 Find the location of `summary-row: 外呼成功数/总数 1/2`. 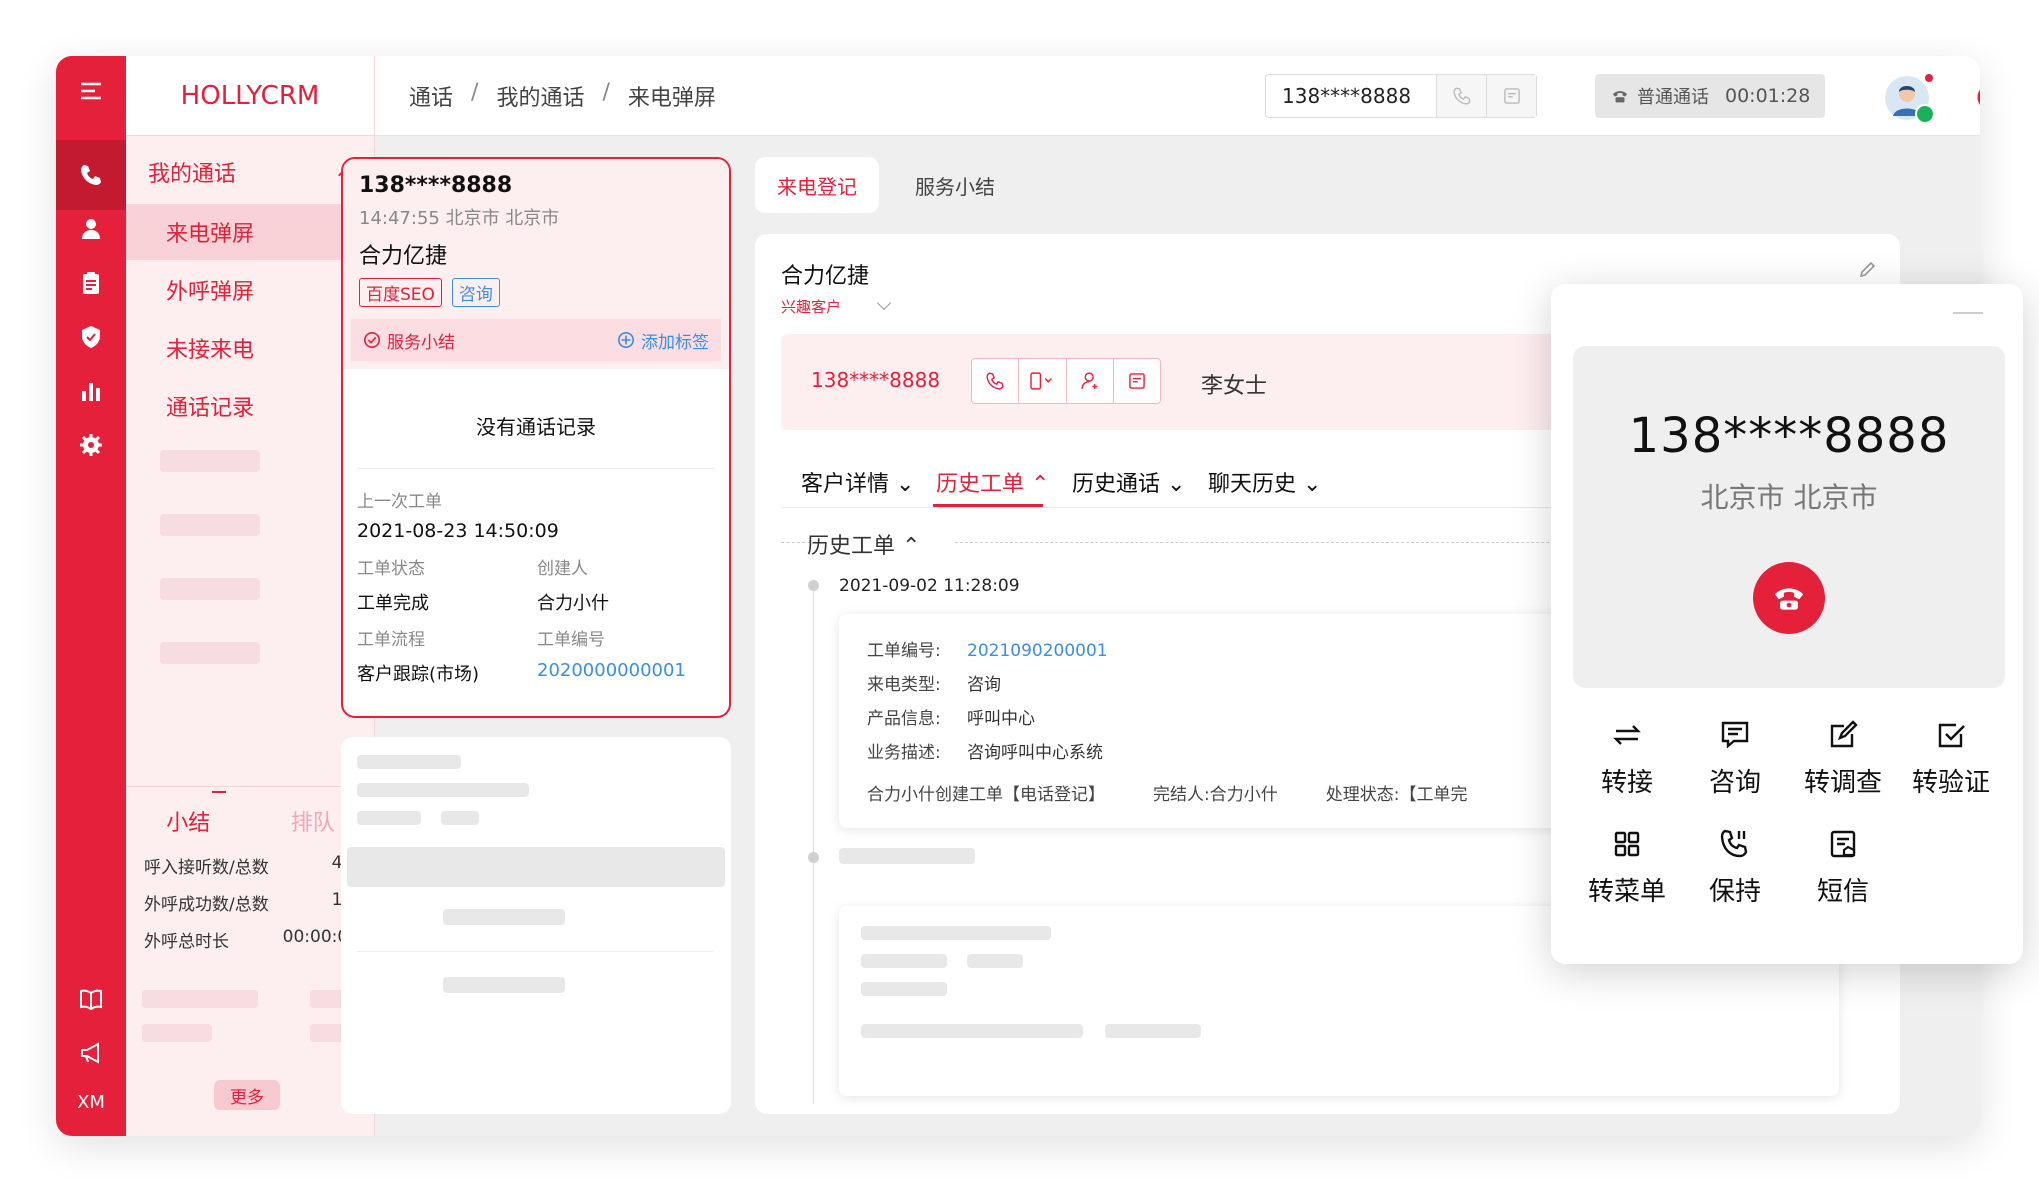

summary-row: 外呼成功数/总数 1/2 is located at coordinates (250, 902).